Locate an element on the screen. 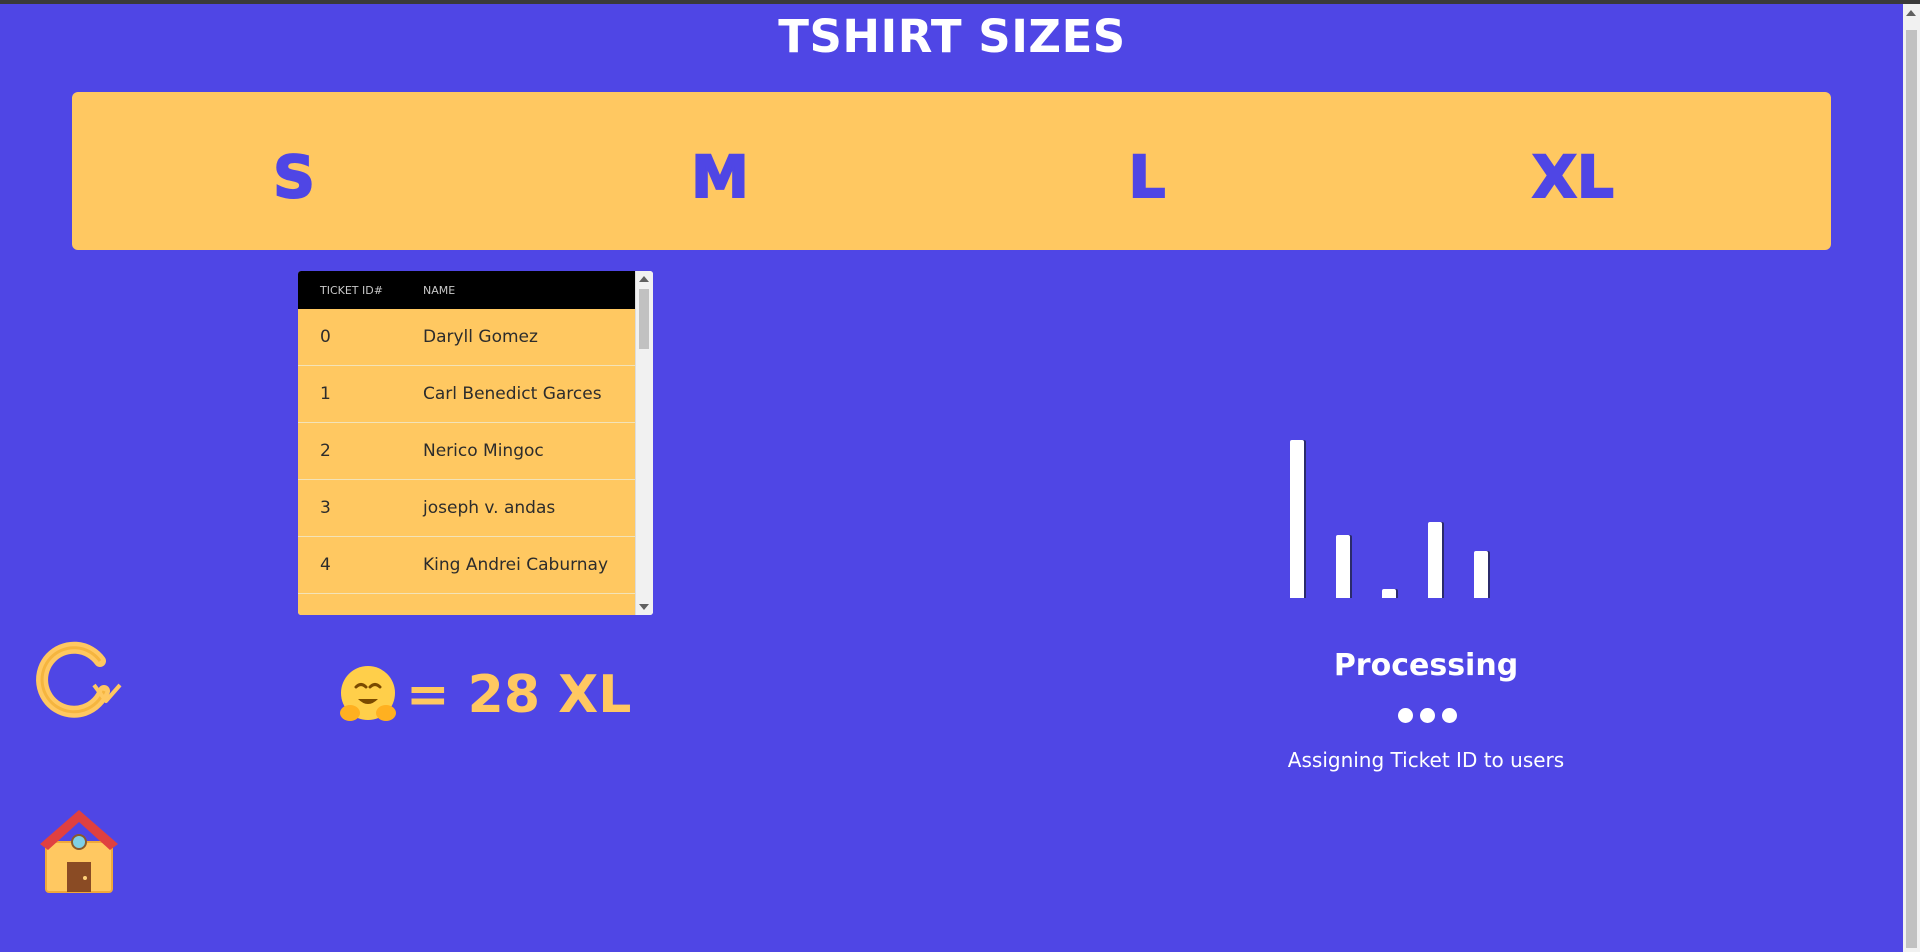  name-cell: King Andrei Caburnay is located at coordinates (516, 565).